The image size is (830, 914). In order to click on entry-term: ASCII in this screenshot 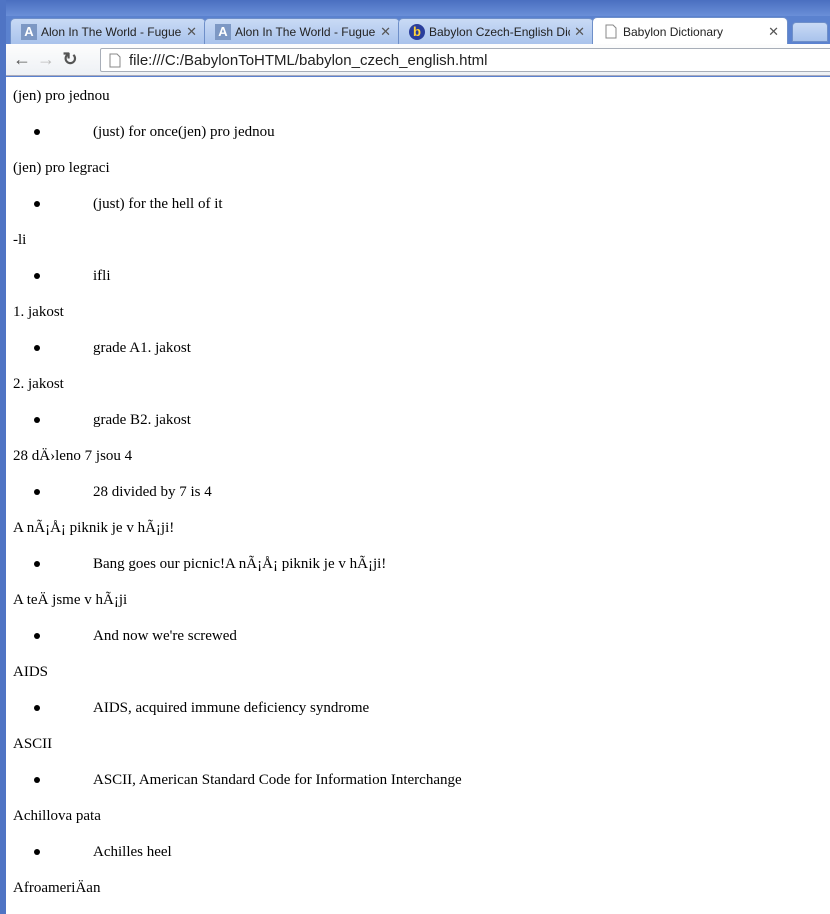, I will do `click(33, 744)`.